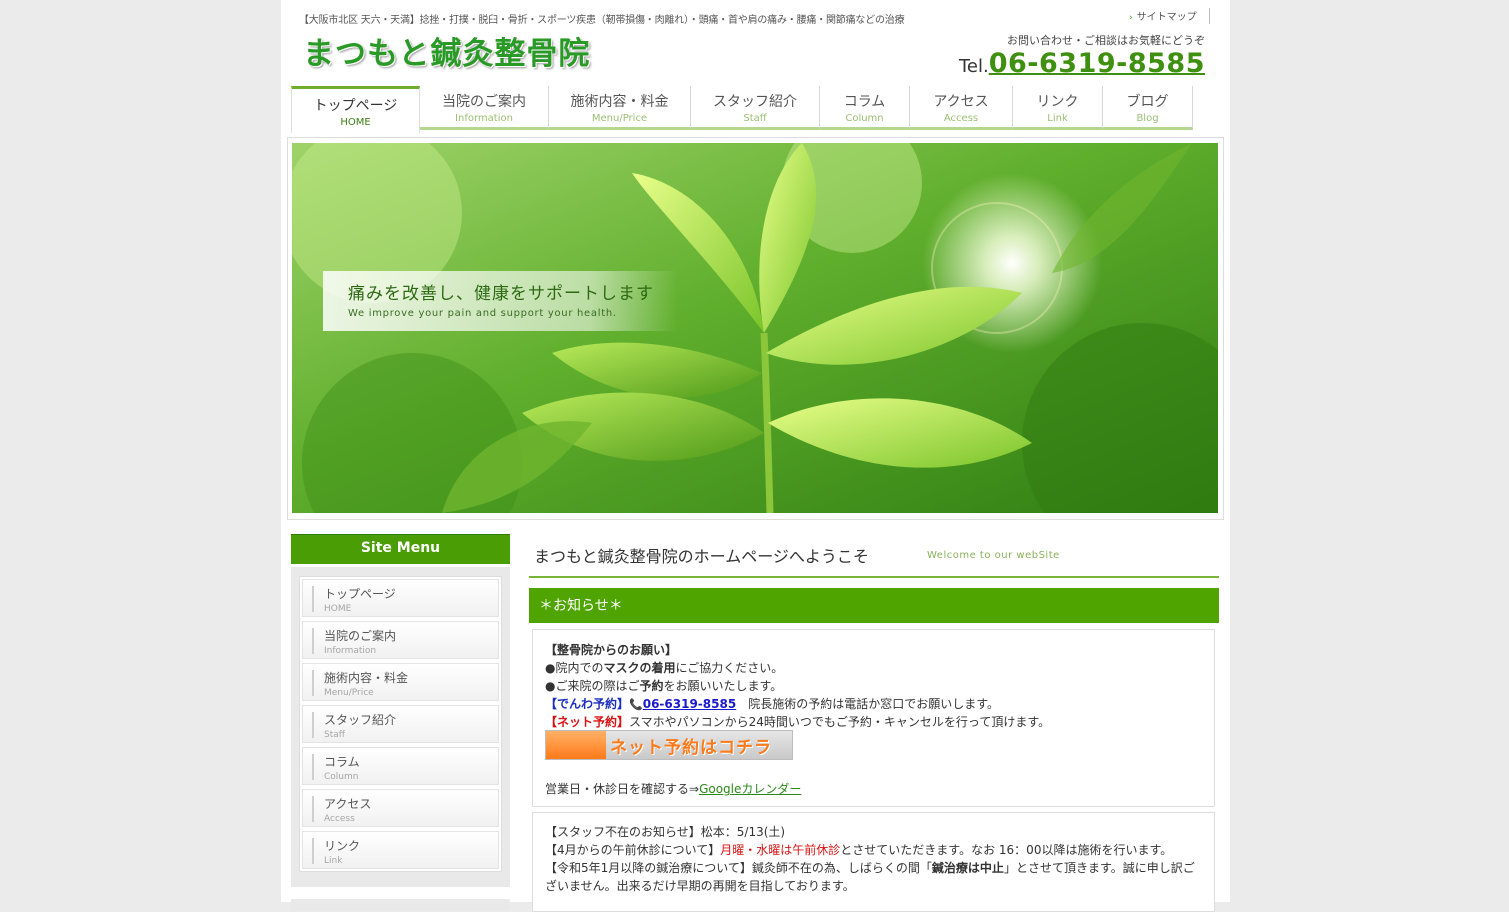 This screenshot has height=912, width=1509. What do you see at coordinates (446, 50) in the screenshot?
I see `site-logo: まつもと鍼灸整骨院` at bounding box center [446, 50].